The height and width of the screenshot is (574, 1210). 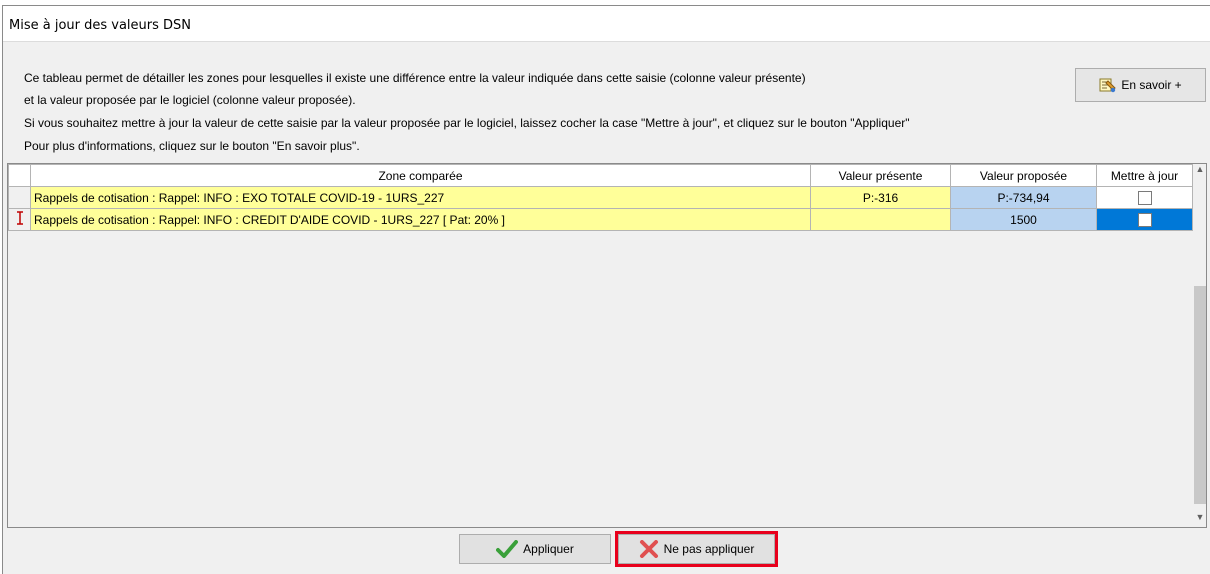 What do you see at coordinates (1200, 395) in the screenshot?
I see `scrollbar-thumb` at bounding box center [1200, 395].